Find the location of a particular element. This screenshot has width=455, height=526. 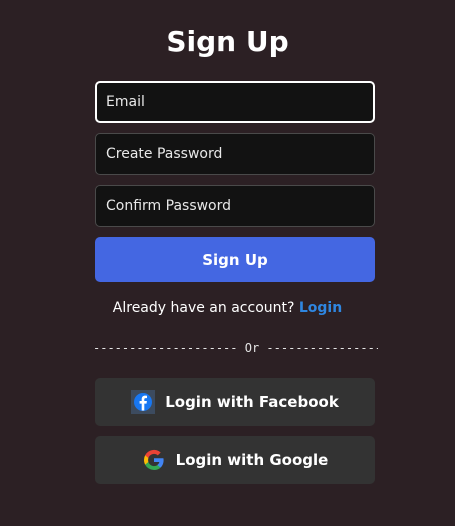

login-link: Login is located at coordinates (320, 308).